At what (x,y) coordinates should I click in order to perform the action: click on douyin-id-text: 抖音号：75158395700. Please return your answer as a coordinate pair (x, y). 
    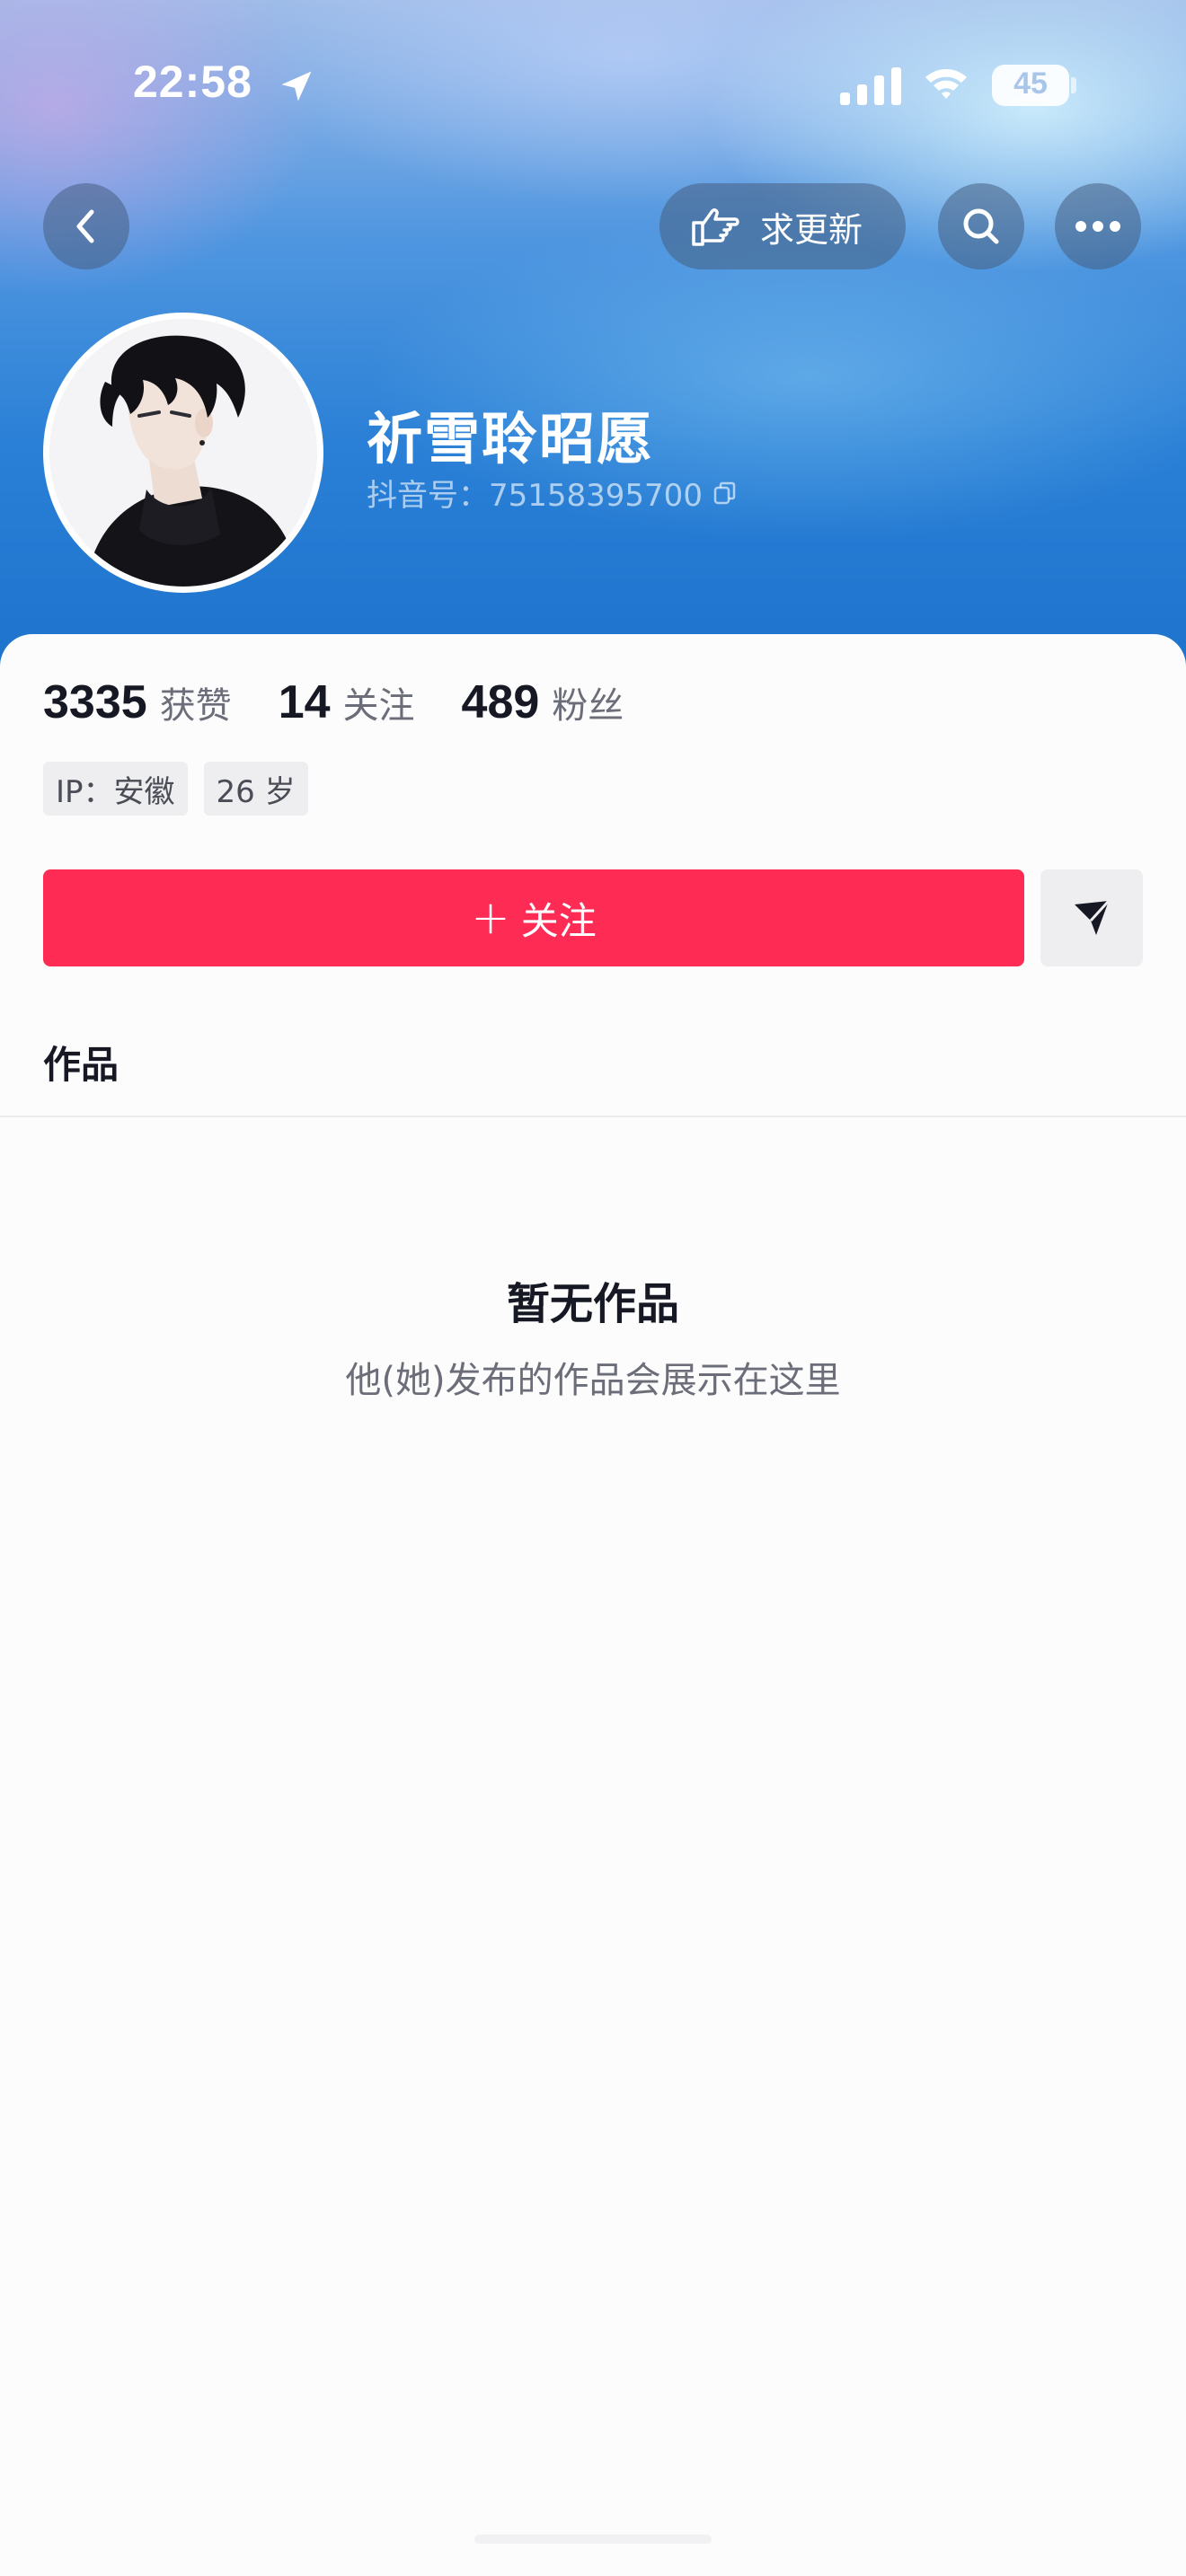
    Looking at the image, I should click on (535, 496).